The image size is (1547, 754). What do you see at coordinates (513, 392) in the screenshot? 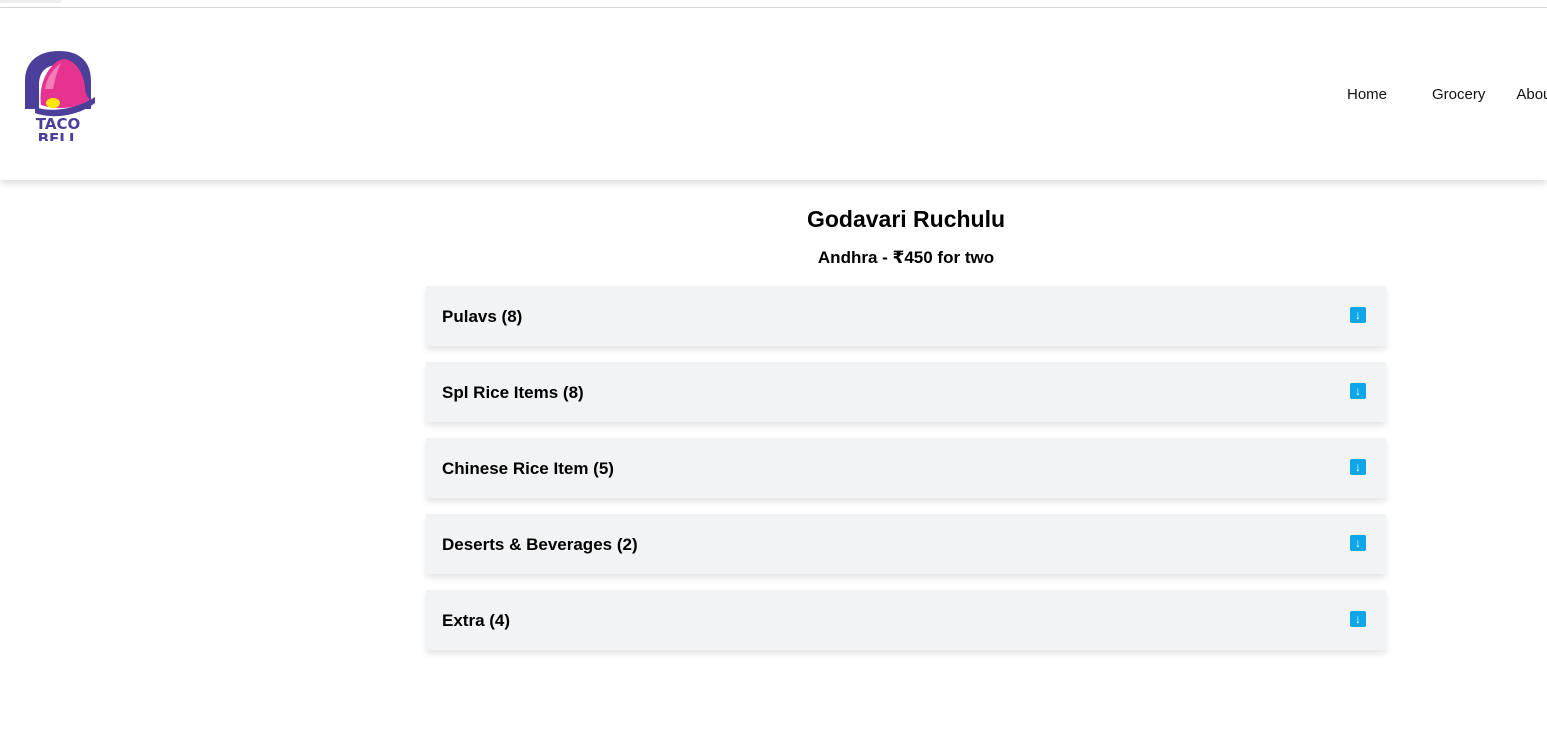
I see `category-title: Spl Rice Items (8)` at bounding box center [513, 392].